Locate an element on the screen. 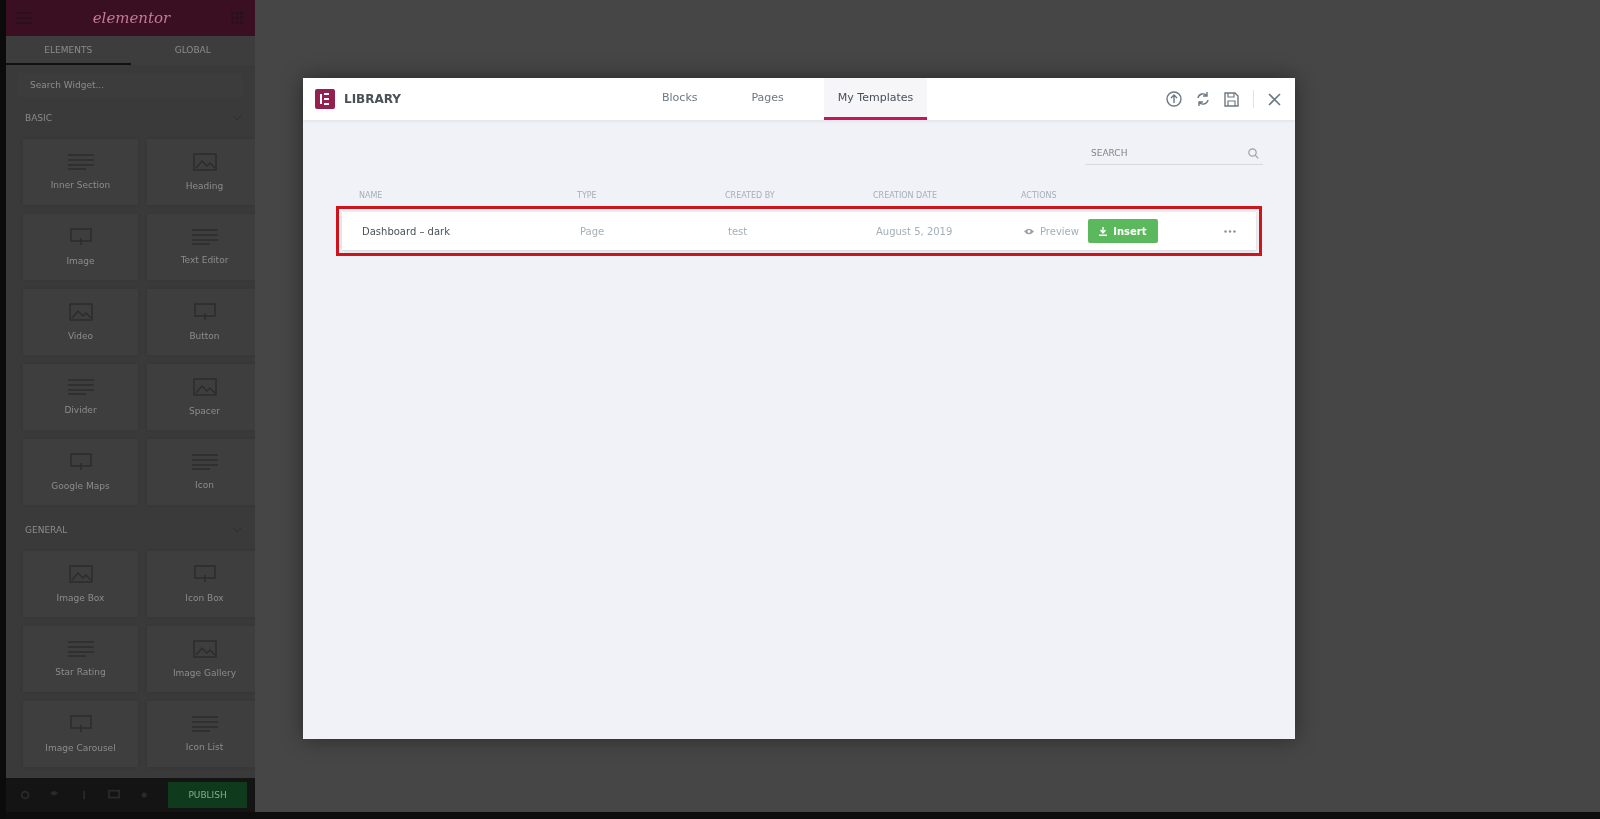 This screenshot has height=819, width=1600. widget-card: Image Box is located at coordinates (80, 584).